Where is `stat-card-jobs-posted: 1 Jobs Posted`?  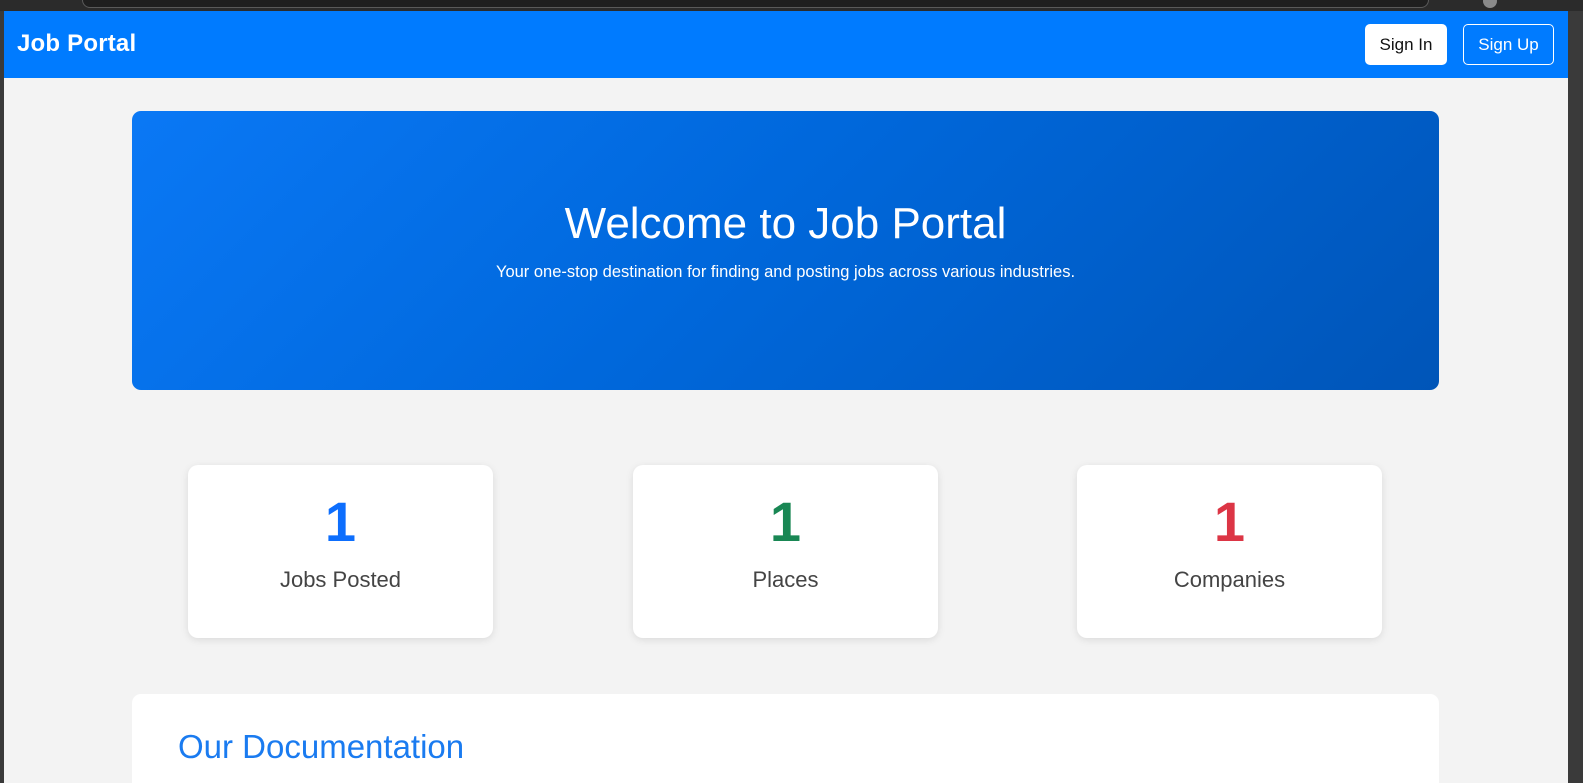
stat-card-jobs-posted: 1 Jobs Posted is located at coordinates (340, 551).